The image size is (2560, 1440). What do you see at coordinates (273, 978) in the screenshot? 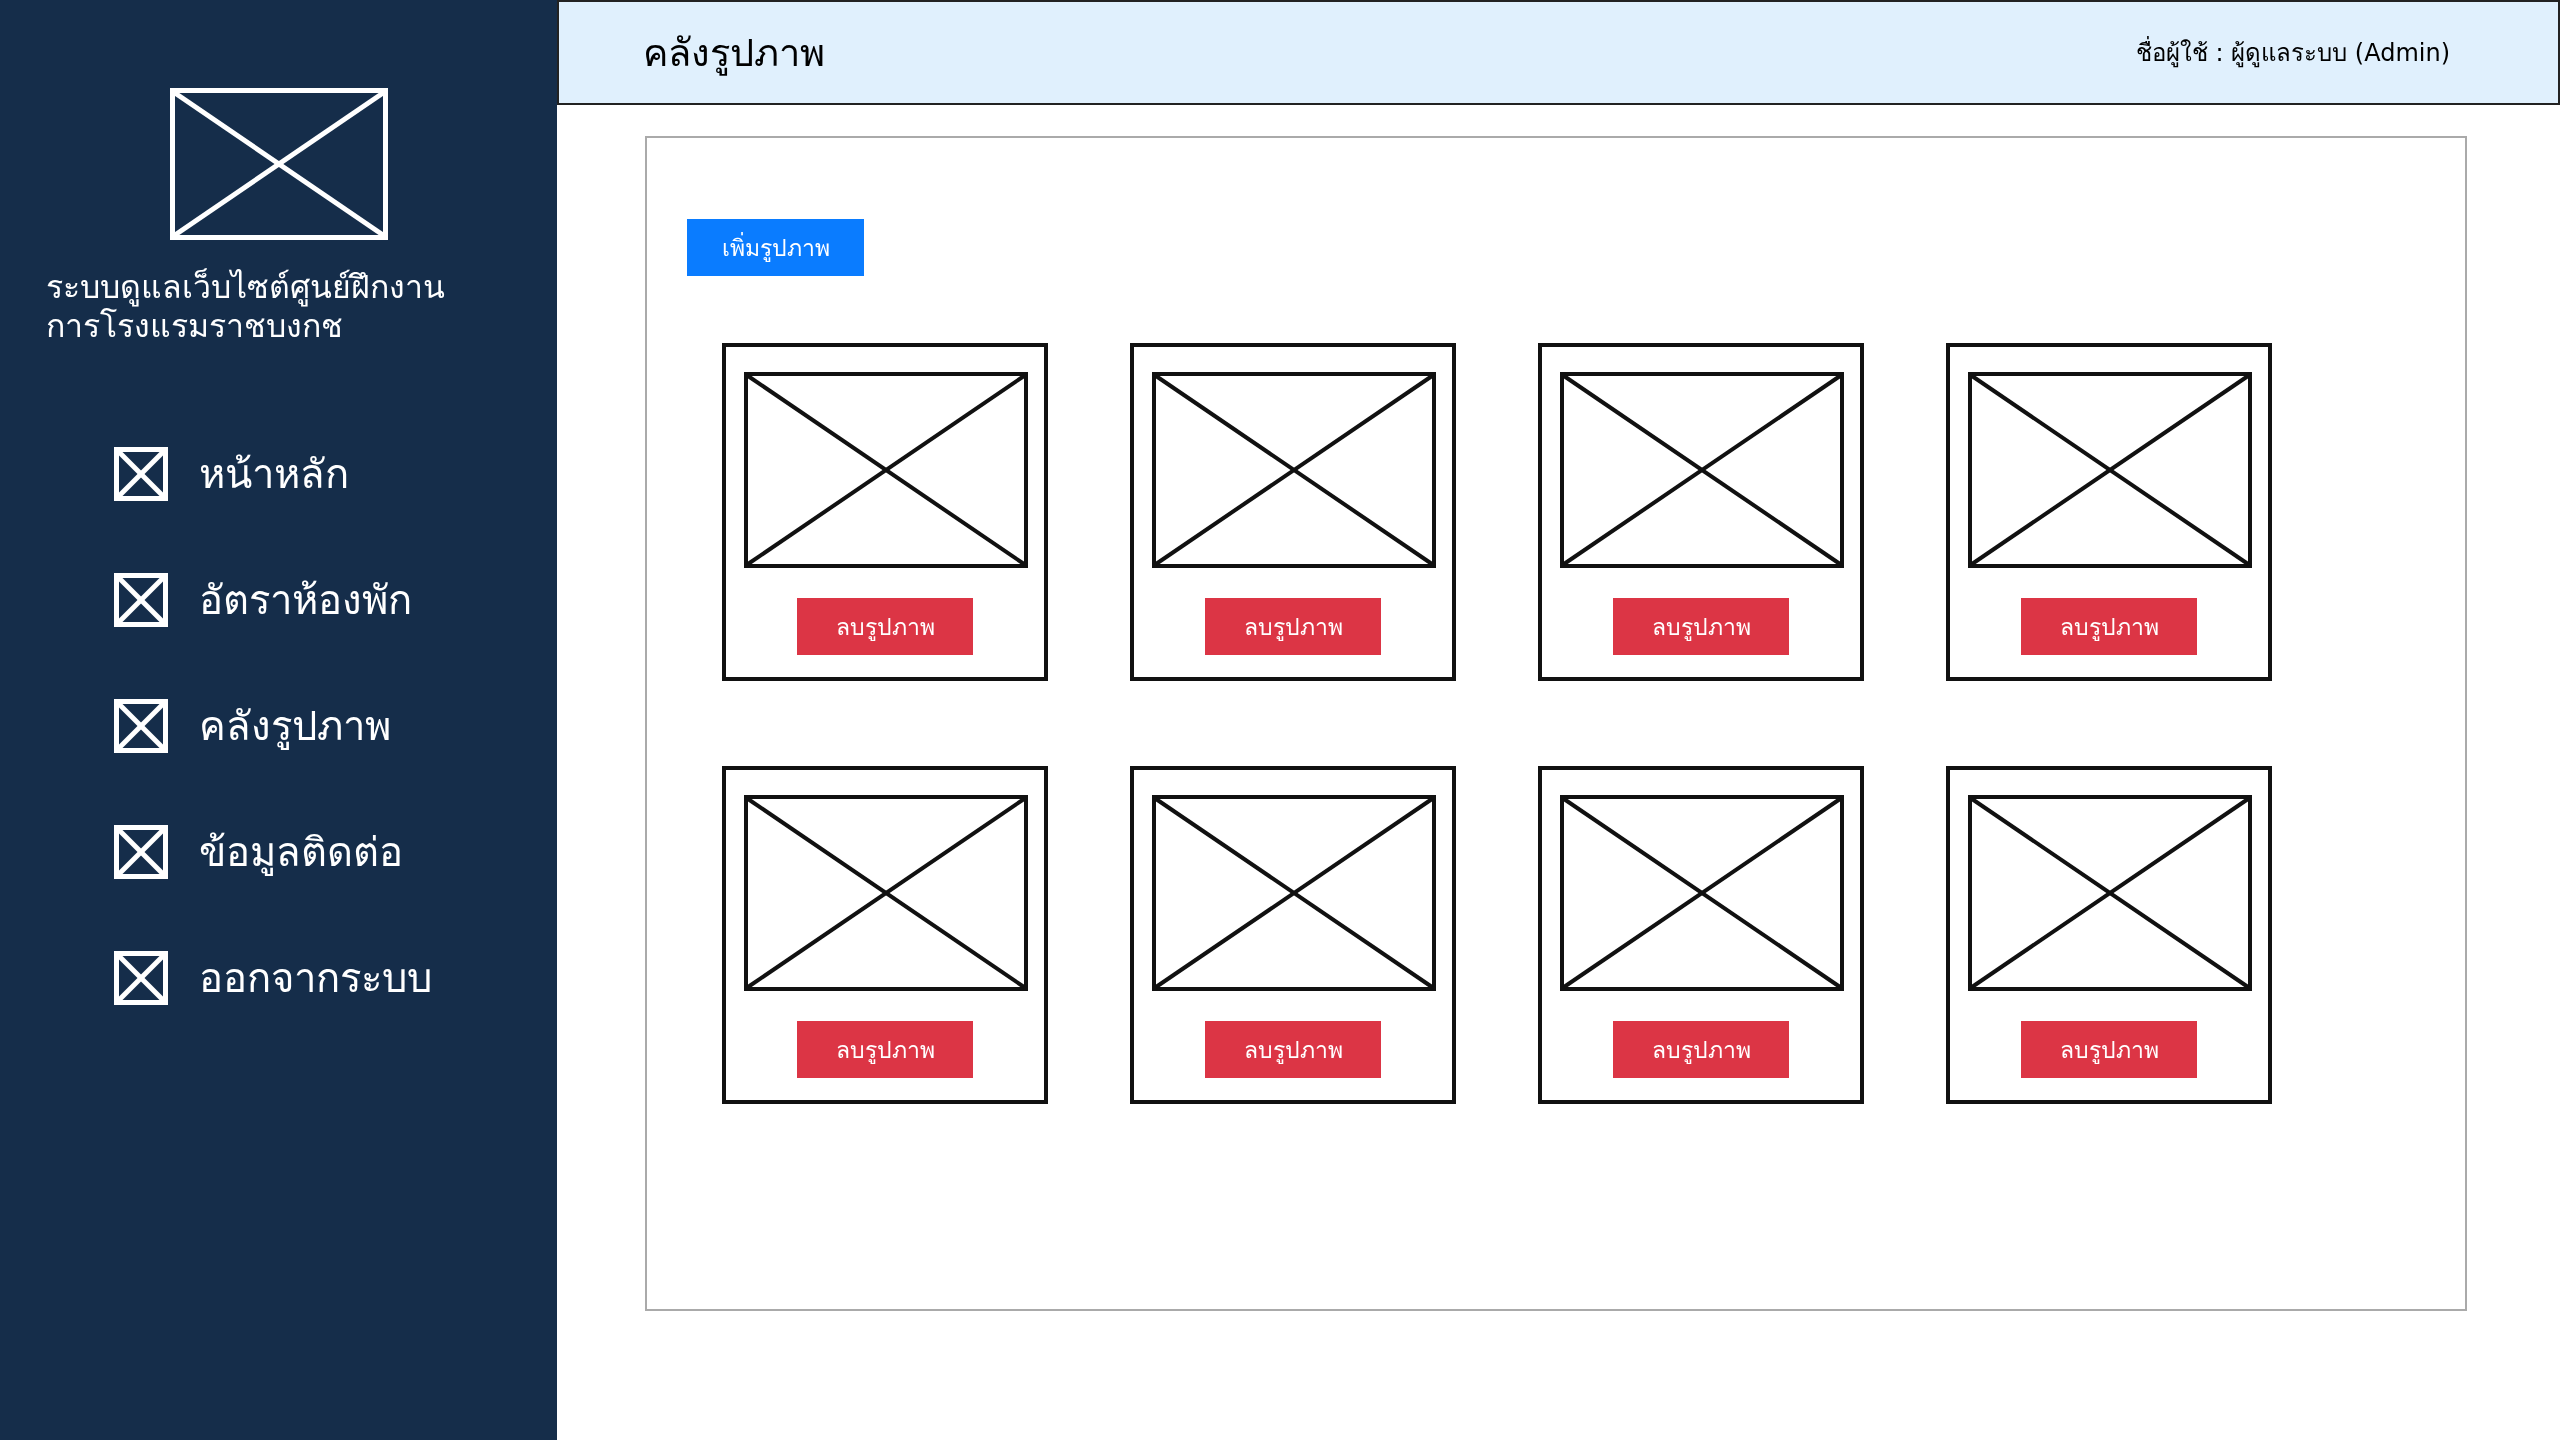
I see `nav-item: ออกจากระบบ` at bounding box center [273, 978].